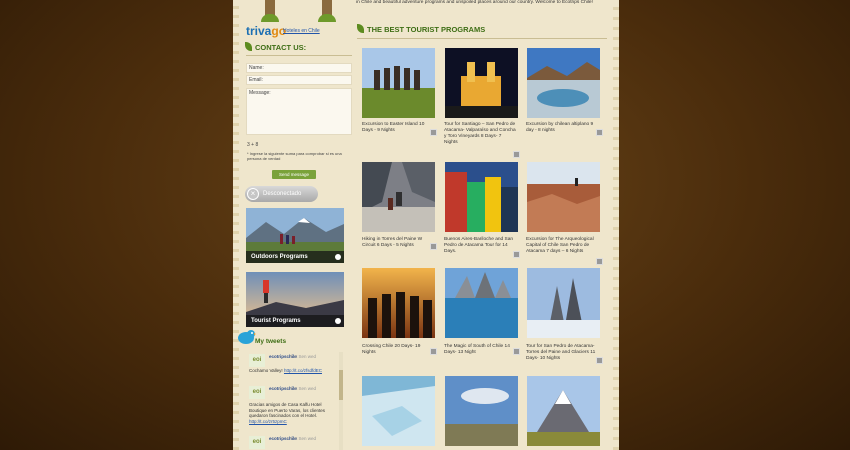 The image size is (850, 450). I want to click on program-image-santiago-night, so click(481, 83).